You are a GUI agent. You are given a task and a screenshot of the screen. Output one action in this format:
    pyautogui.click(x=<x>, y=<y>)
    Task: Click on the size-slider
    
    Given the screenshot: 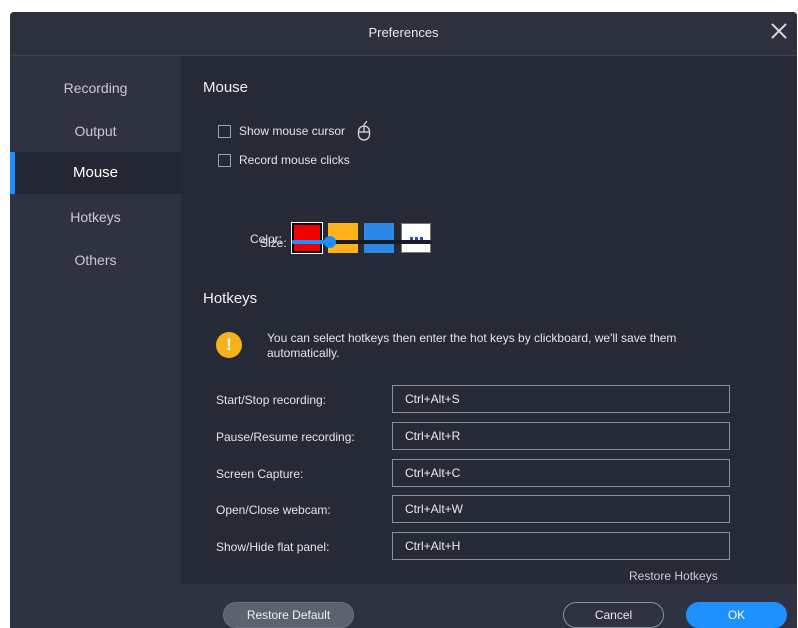 What is the action you would take?
    pyautogui.click(x=362, y=242)
    